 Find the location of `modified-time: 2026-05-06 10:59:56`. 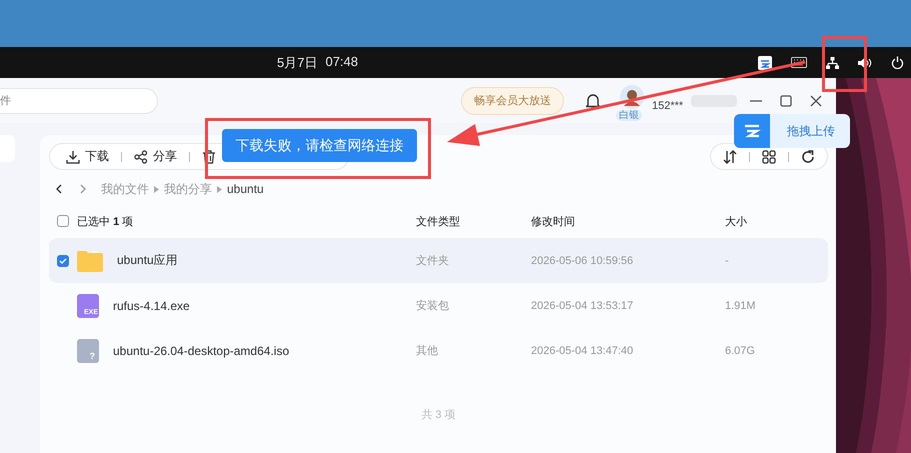

modified-time: 2026-05-06 10:59:56 is located at coordinates (582, 260).